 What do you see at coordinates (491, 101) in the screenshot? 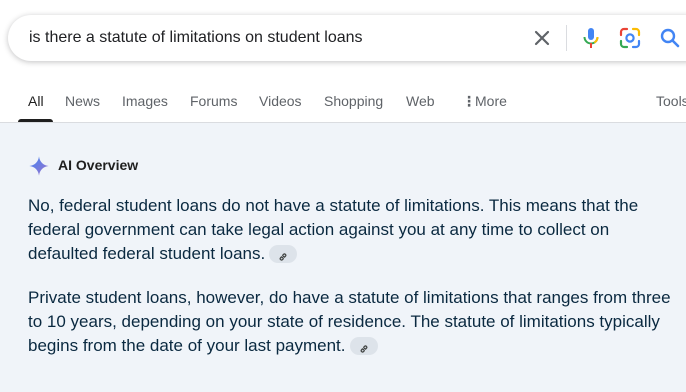
I see `tab-more-label: More` at bounding box center [491, 101].